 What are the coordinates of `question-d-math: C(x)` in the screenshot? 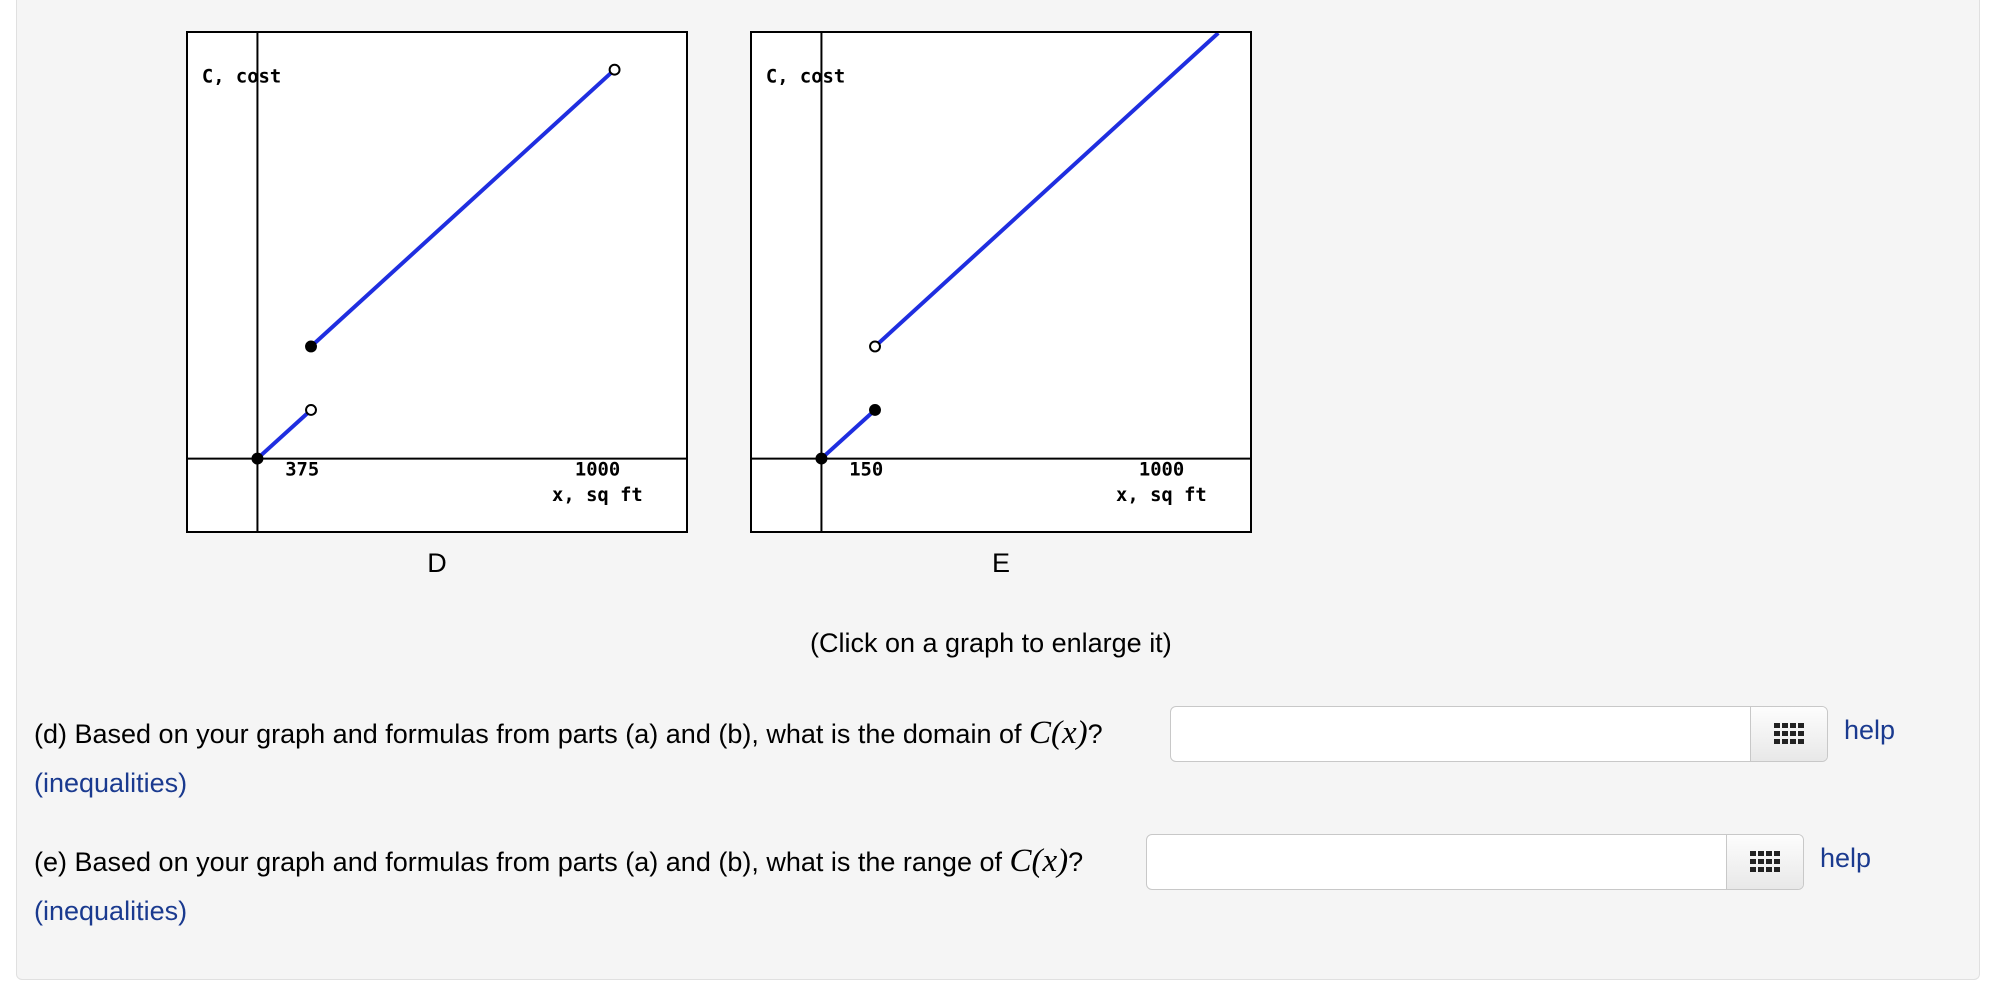 It's located at (1058, 733).